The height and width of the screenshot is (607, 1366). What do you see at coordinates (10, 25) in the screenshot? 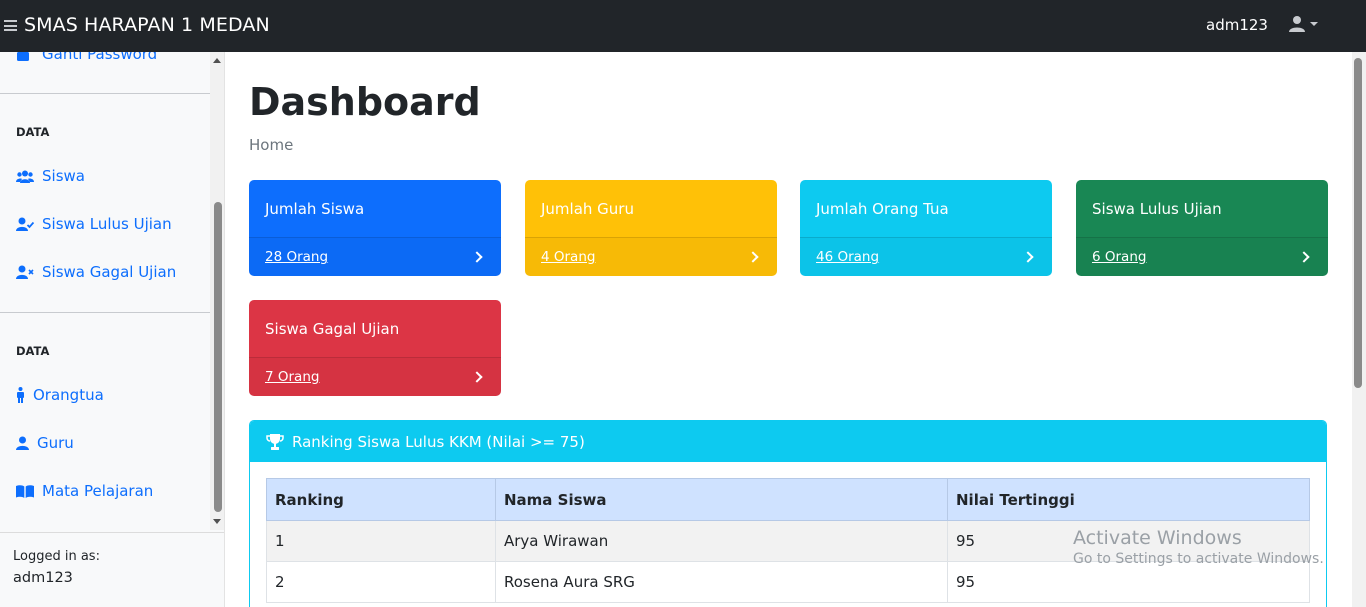
I see `sidebar-toggle-icon` at bounding box center [10, 25].